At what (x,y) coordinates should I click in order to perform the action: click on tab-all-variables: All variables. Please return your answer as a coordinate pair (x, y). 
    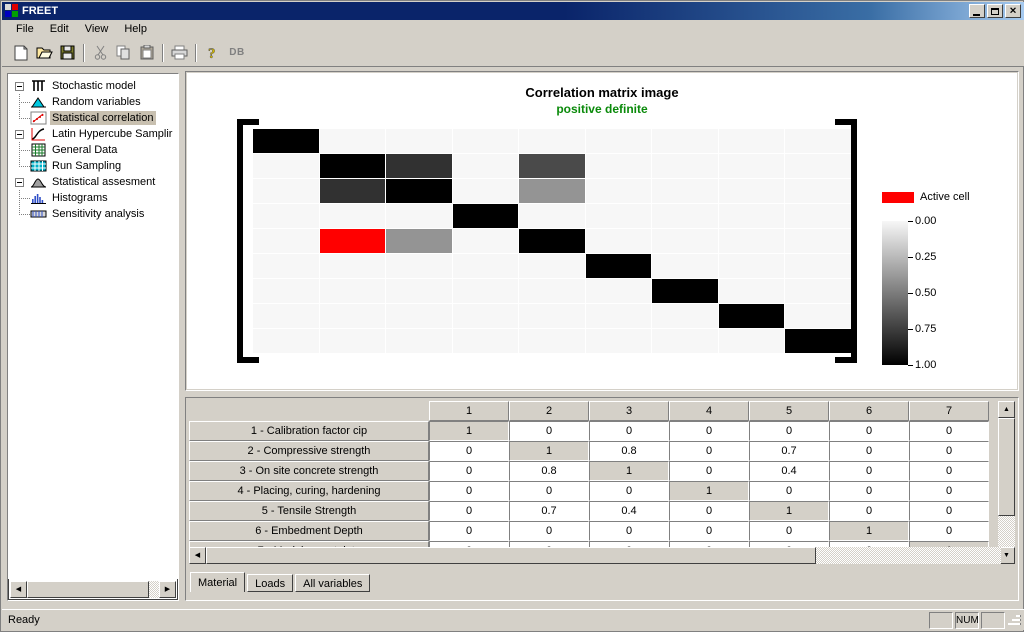
    Looking at the image, I should click on (333, 583).